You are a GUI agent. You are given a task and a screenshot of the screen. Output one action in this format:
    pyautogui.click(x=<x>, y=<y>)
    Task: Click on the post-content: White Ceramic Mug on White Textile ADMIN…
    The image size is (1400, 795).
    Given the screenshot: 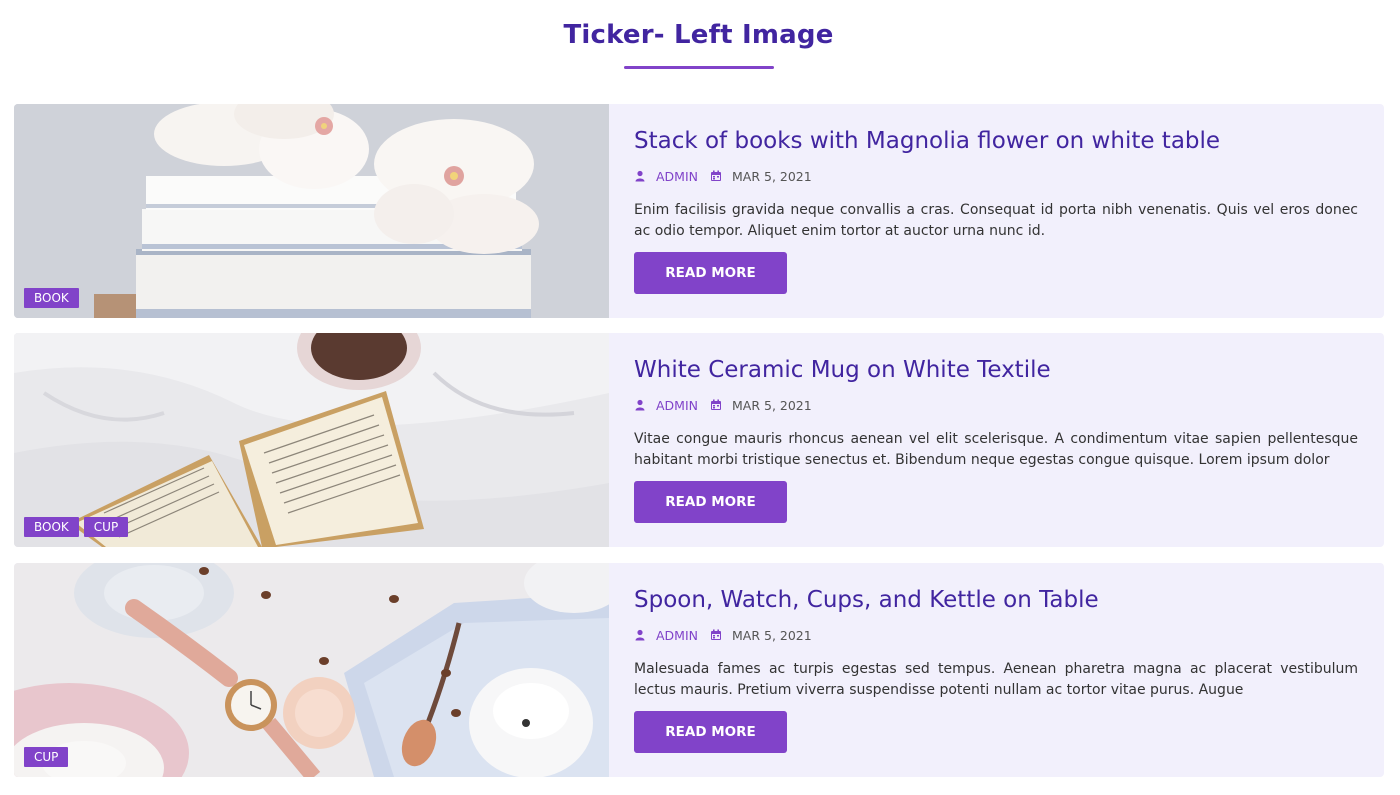 What is the action you would take?
    pyautogui.click(x=996, y=428)
    